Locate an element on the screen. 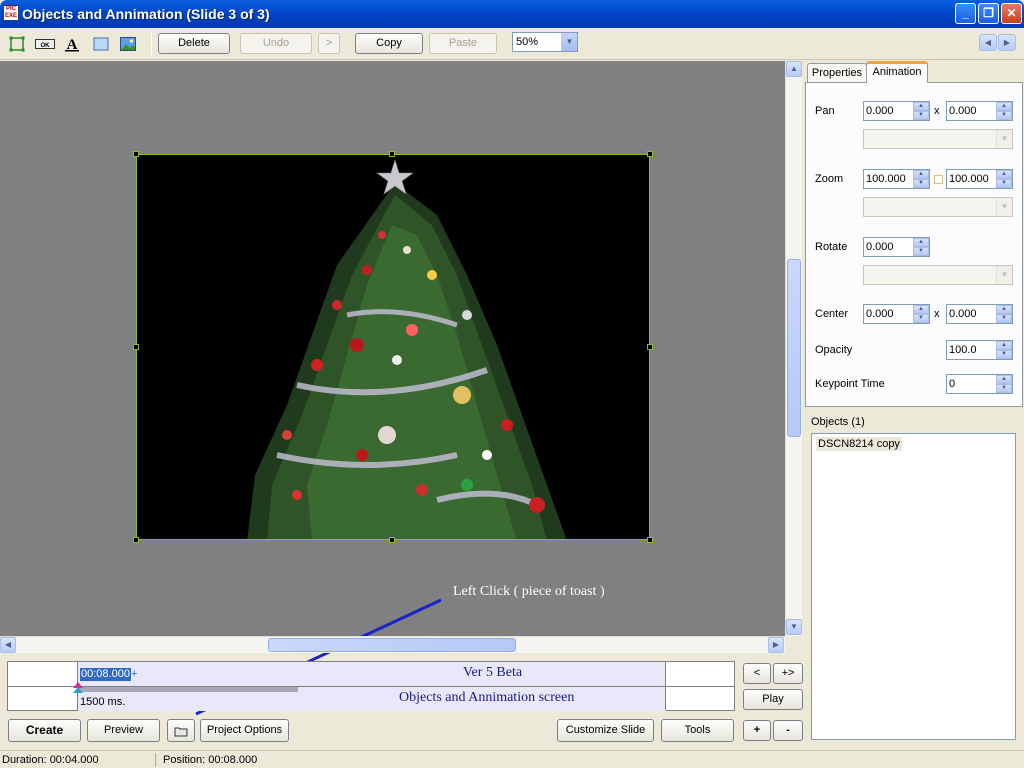  slide-title-line1: Ver 5 Beta is located at coordinates (493, 672).